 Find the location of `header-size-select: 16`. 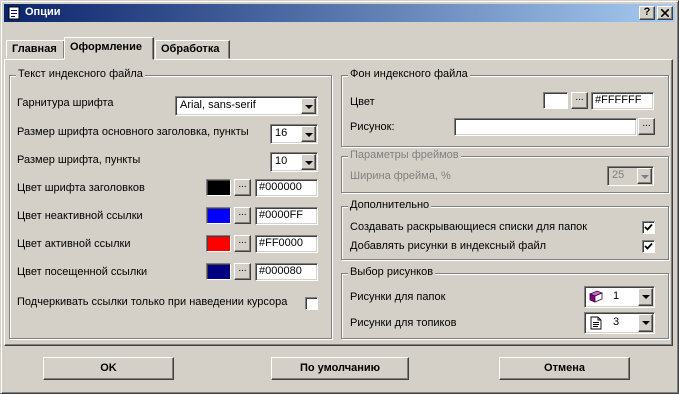

header-size-select: 16 is located at coordinates (294, 134).